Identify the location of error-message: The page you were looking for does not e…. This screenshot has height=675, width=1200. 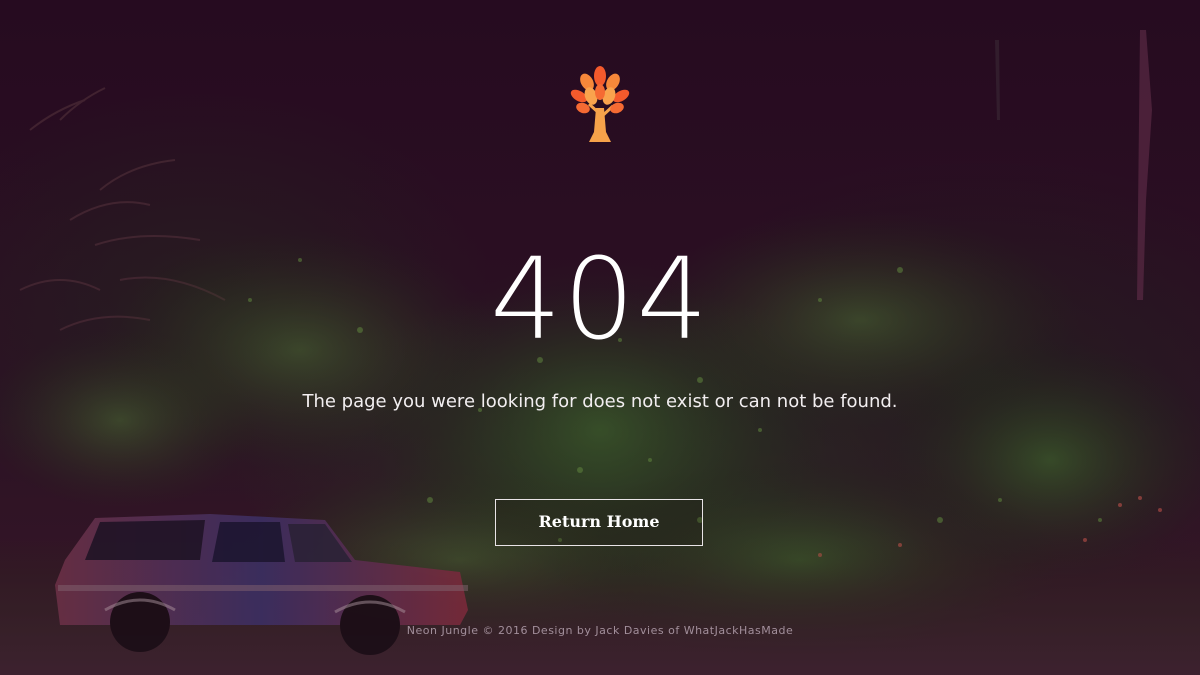
(600, 401).